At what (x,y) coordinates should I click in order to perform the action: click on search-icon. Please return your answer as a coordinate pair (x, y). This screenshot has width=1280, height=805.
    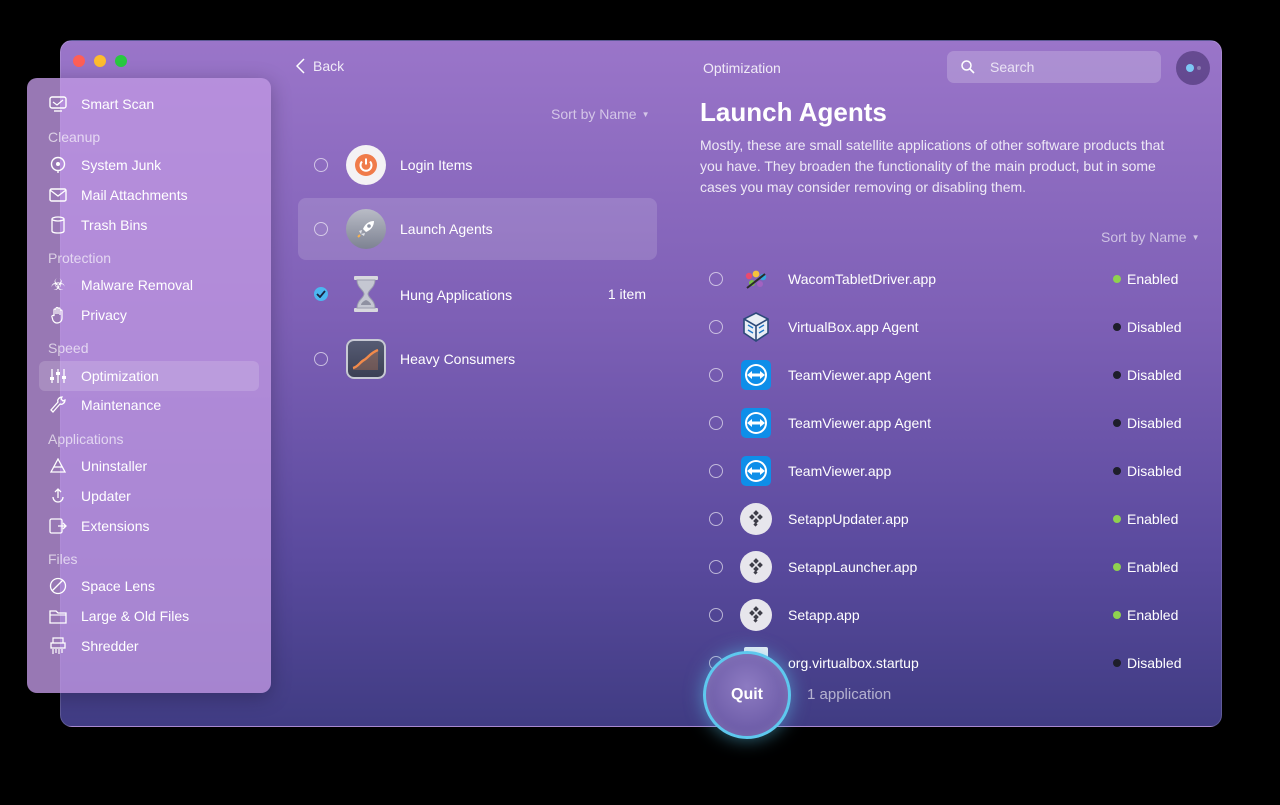
    Looking at the image, I should click on (968, 67).